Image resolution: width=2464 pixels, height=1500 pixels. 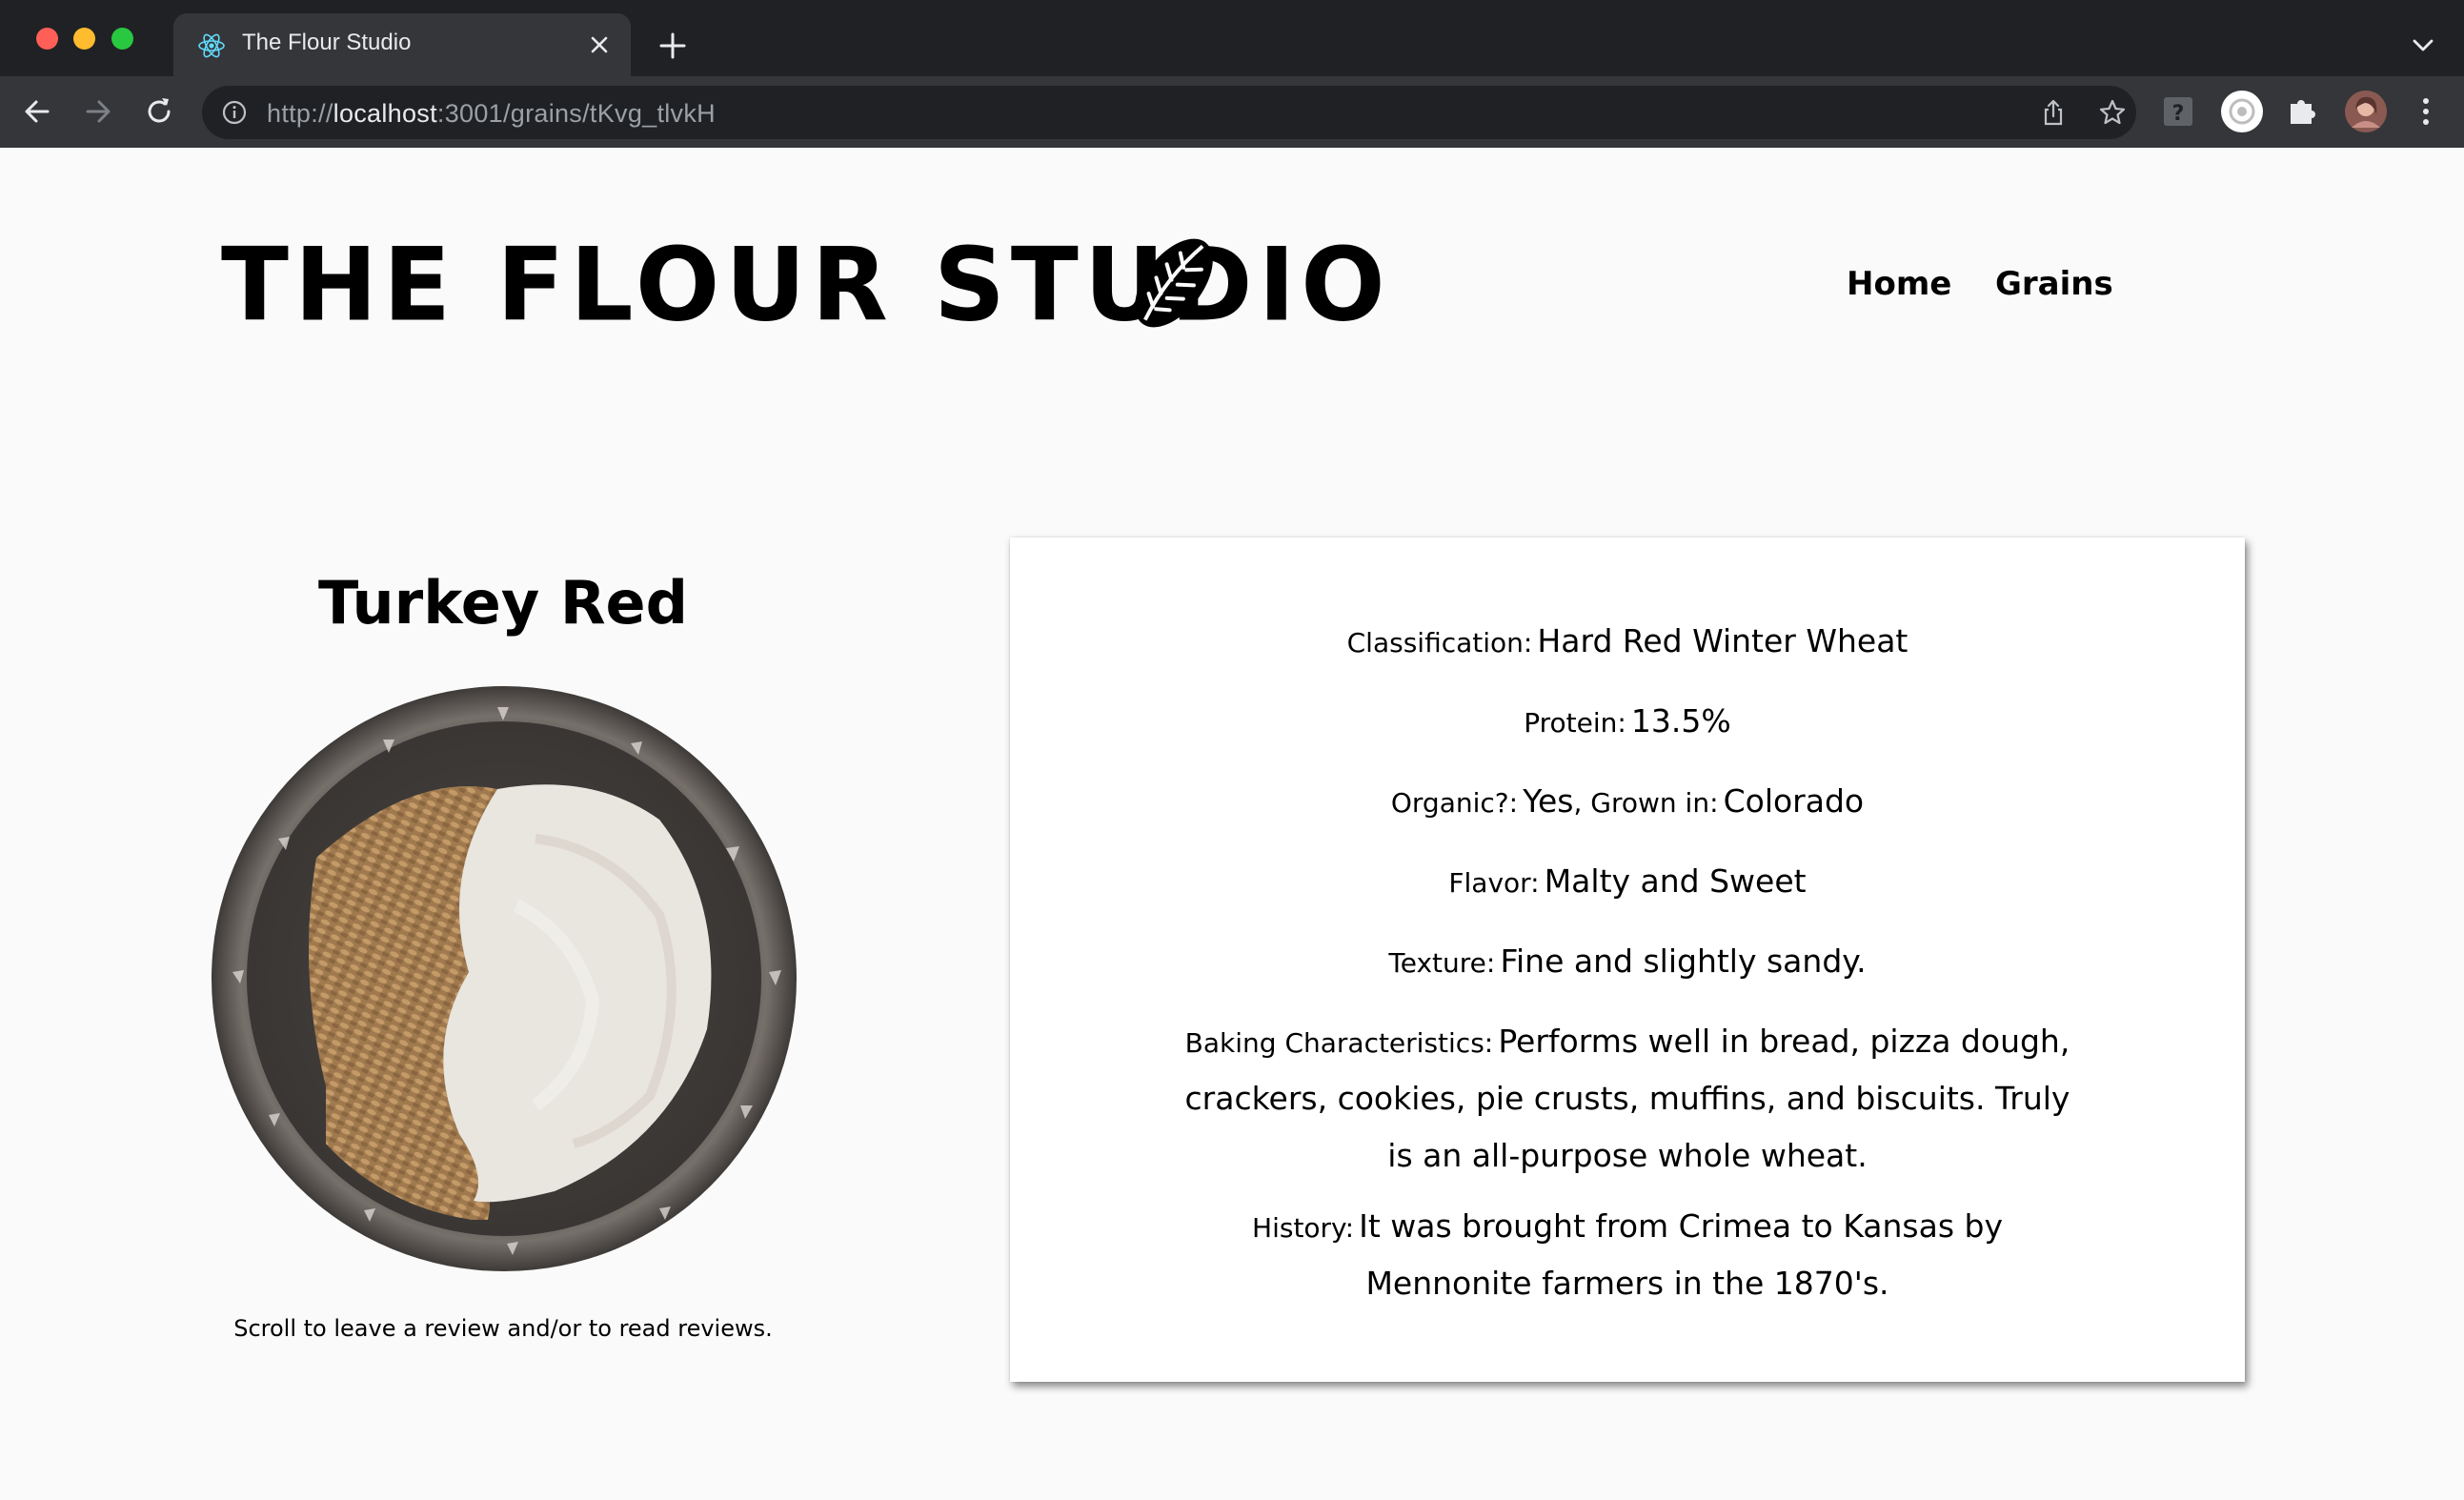 I want to click on chevron-down-icon, so click(x=2423, y=45).